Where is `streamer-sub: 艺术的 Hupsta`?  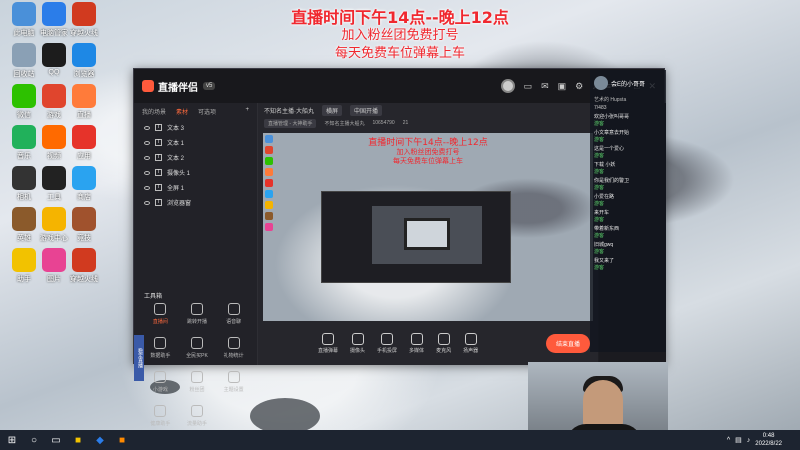
streamer-sub: 艺术的 Hupsta is located at coordinates (610, 100).